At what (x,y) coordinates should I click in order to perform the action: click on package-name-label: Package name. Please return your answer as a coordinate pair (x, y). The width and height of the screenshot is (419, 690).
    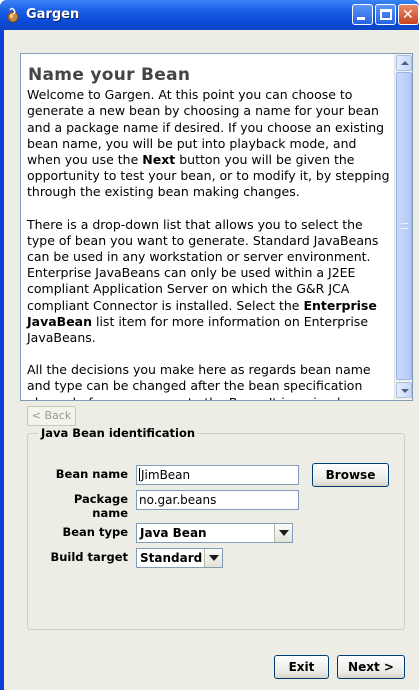
    Looking at the image, I should click on (100, 506).